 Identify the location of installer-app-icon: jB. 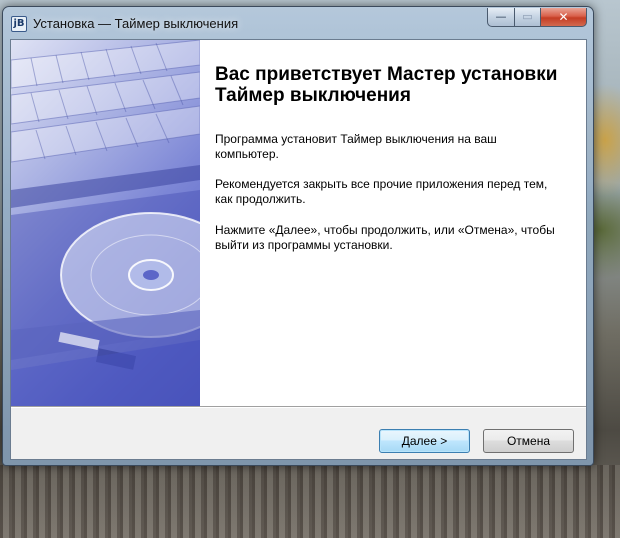
(19, 24).